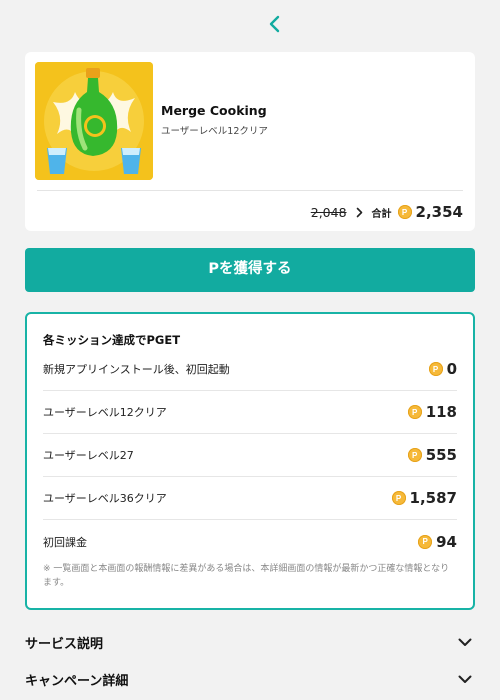  I want to click on mission-points: 118, so click(441, 412).